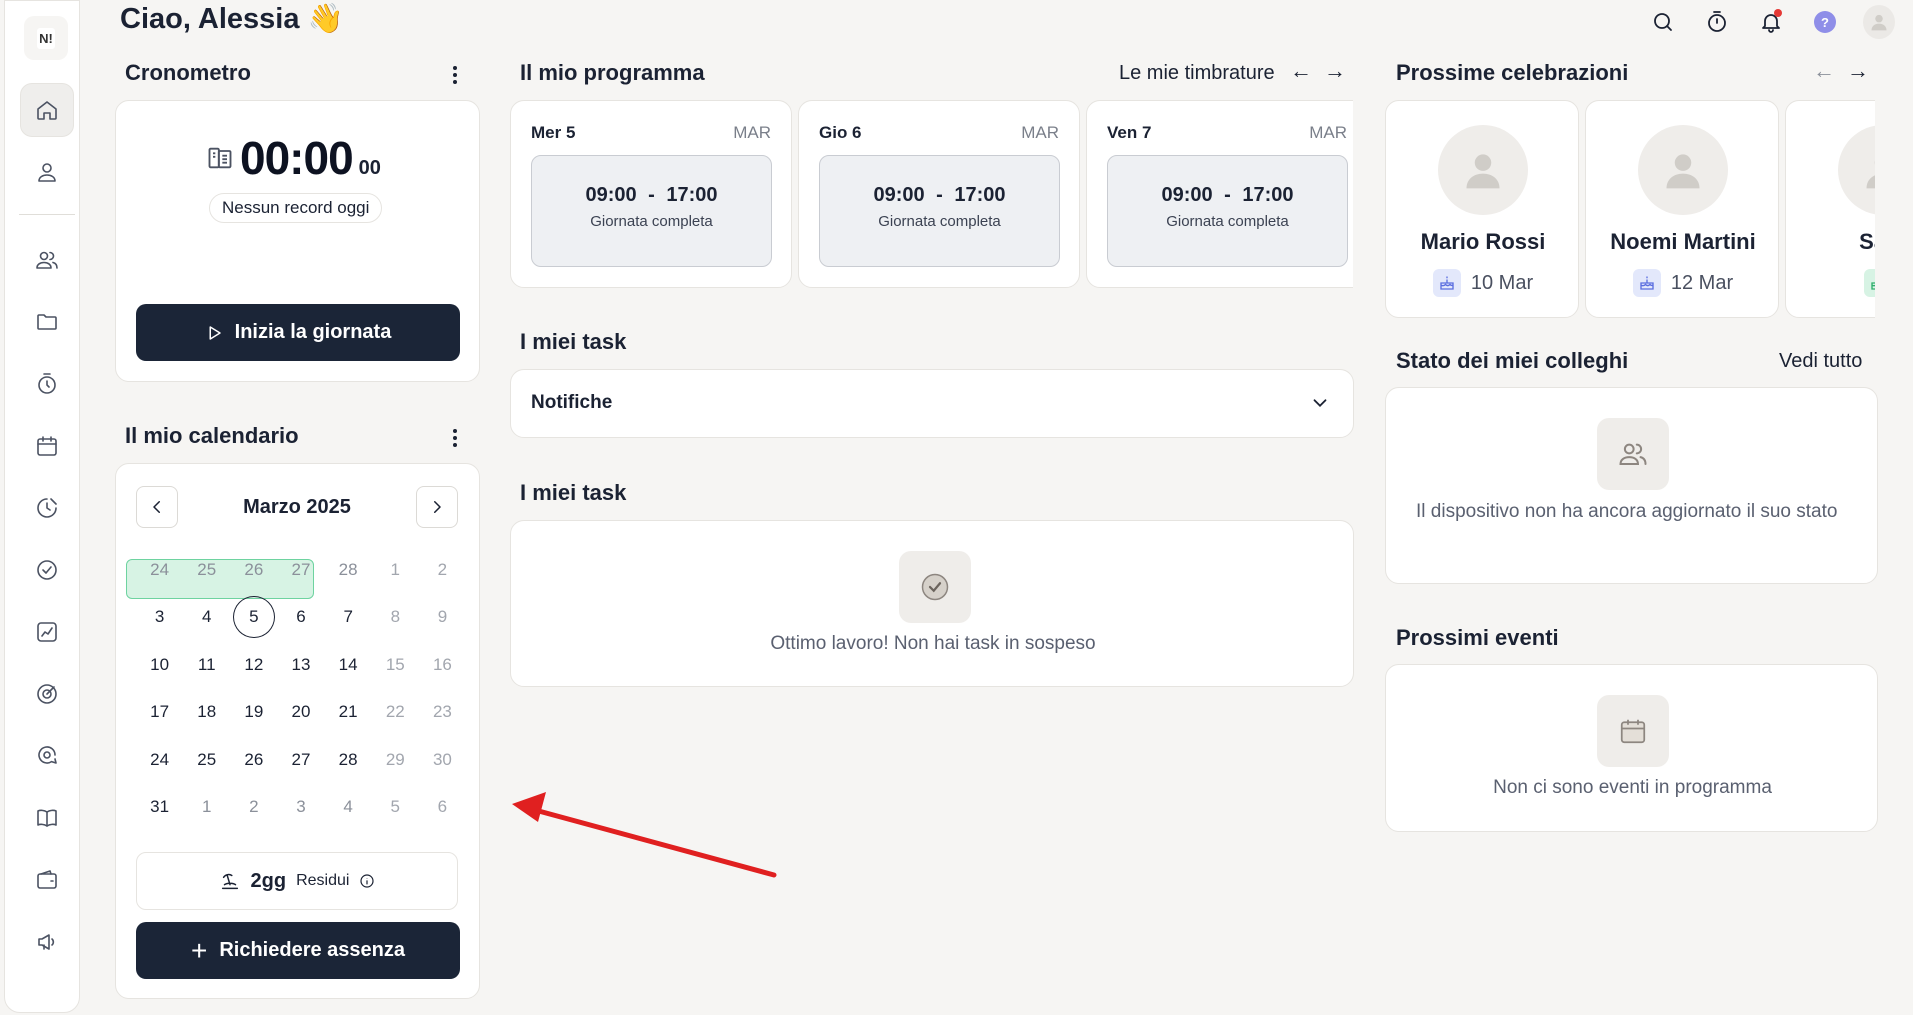 This screenshot has height=1015, width=1913. I want to click on calendar-day: 7, so click(348, 617).